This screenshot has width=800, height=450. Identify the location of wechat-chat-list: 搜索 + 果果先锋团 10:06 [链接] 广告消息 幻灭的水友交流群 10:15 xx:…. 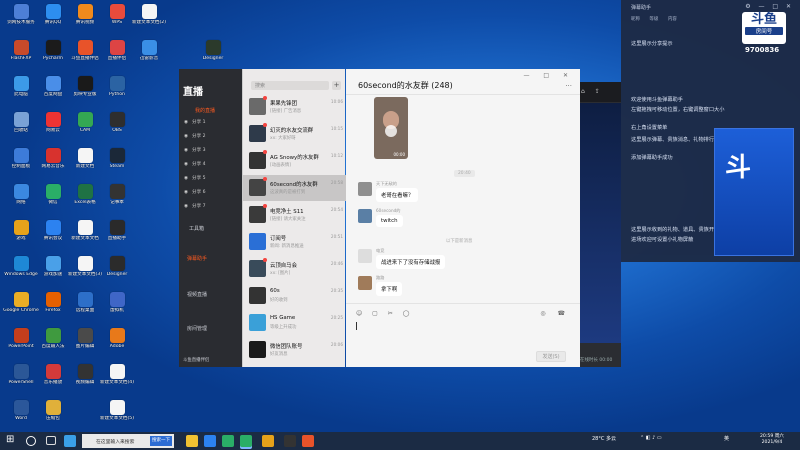
(294, 218).